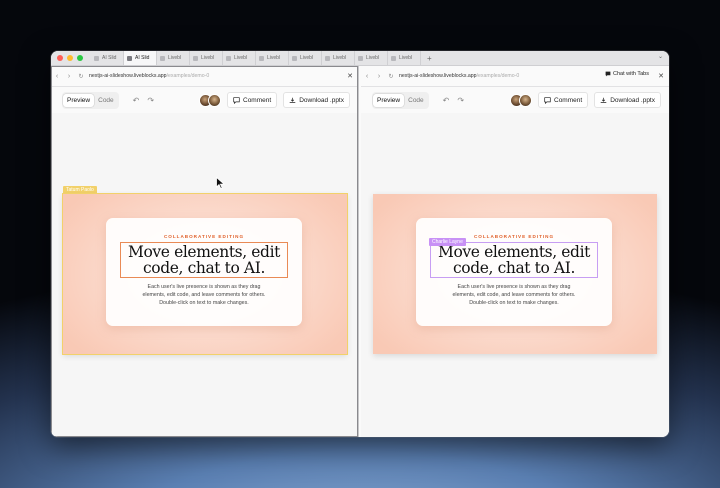  I want to click on chat-with-tabs-button: Chat with Tabs, so click(627, 74).